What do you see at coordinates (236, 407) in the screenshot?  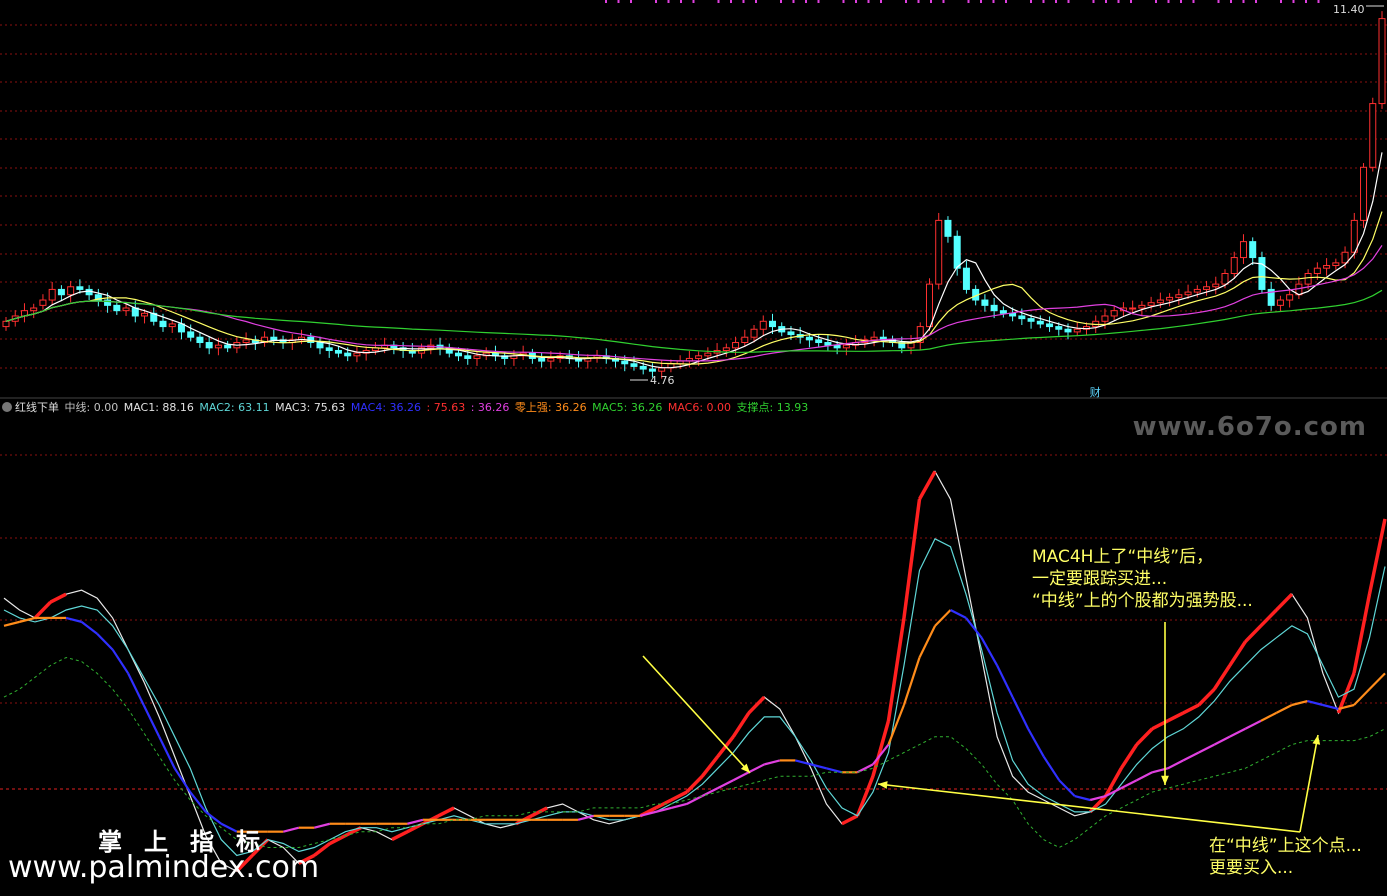 I see `legend-item-2: MAC2: 63.11` at bounding box center [236, 407].